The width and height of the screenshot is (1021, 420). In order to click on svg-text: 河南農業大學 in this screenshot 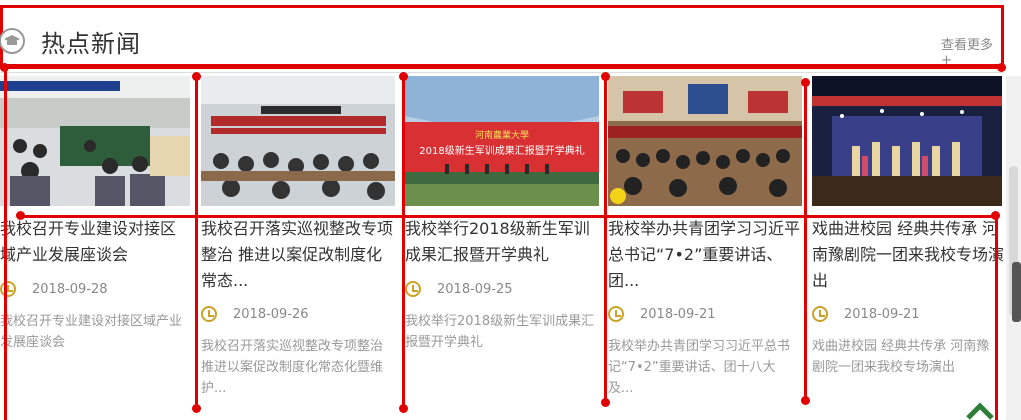, I will do `click(502, 135)`.